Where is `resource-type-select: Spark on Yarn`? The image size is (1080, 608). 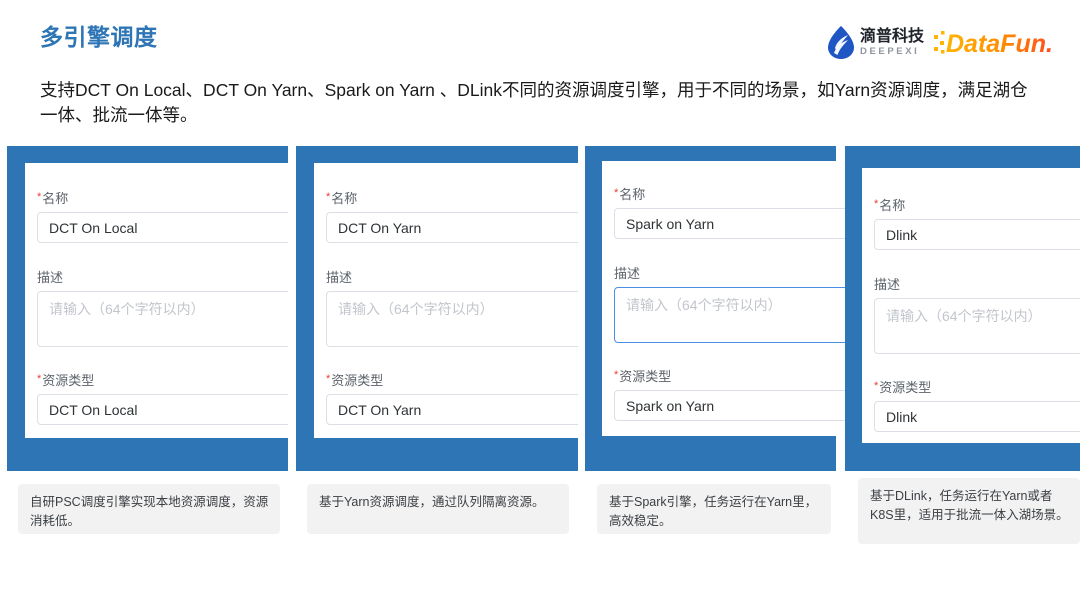 resource-type-select: Spark on Yarn is located at coordinates (734, 405).